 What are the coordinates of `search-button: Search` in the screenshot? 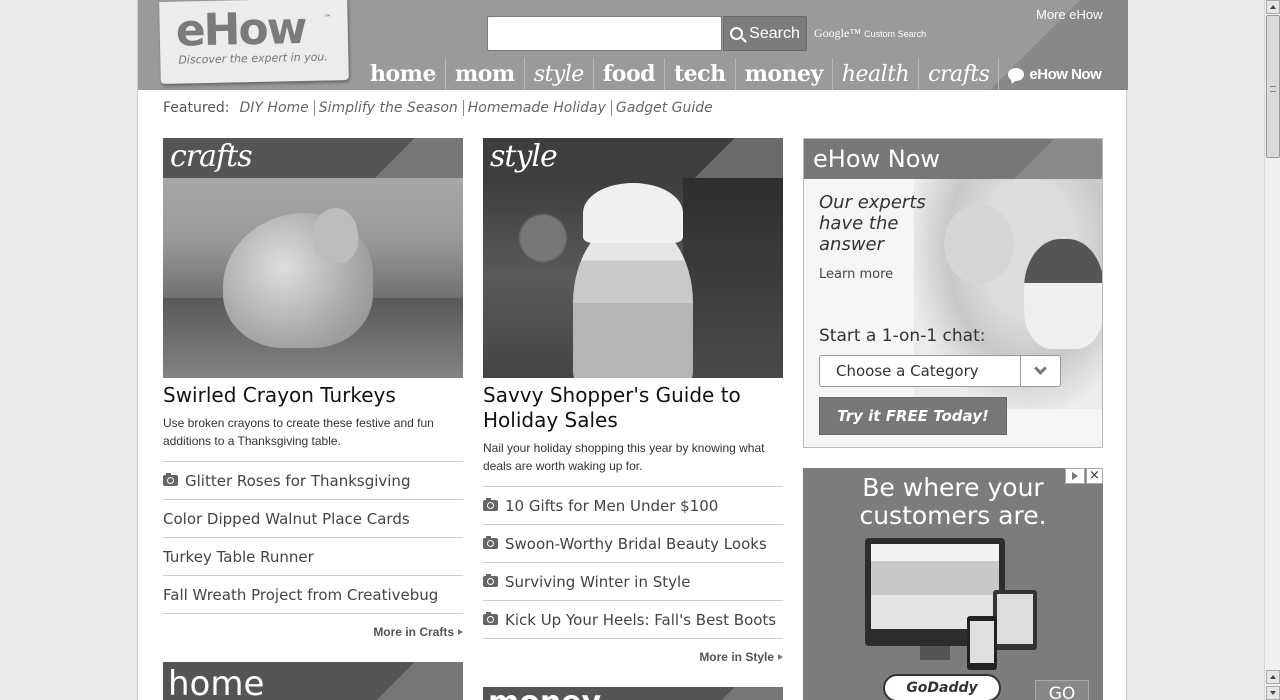 It's located at (765, 33).